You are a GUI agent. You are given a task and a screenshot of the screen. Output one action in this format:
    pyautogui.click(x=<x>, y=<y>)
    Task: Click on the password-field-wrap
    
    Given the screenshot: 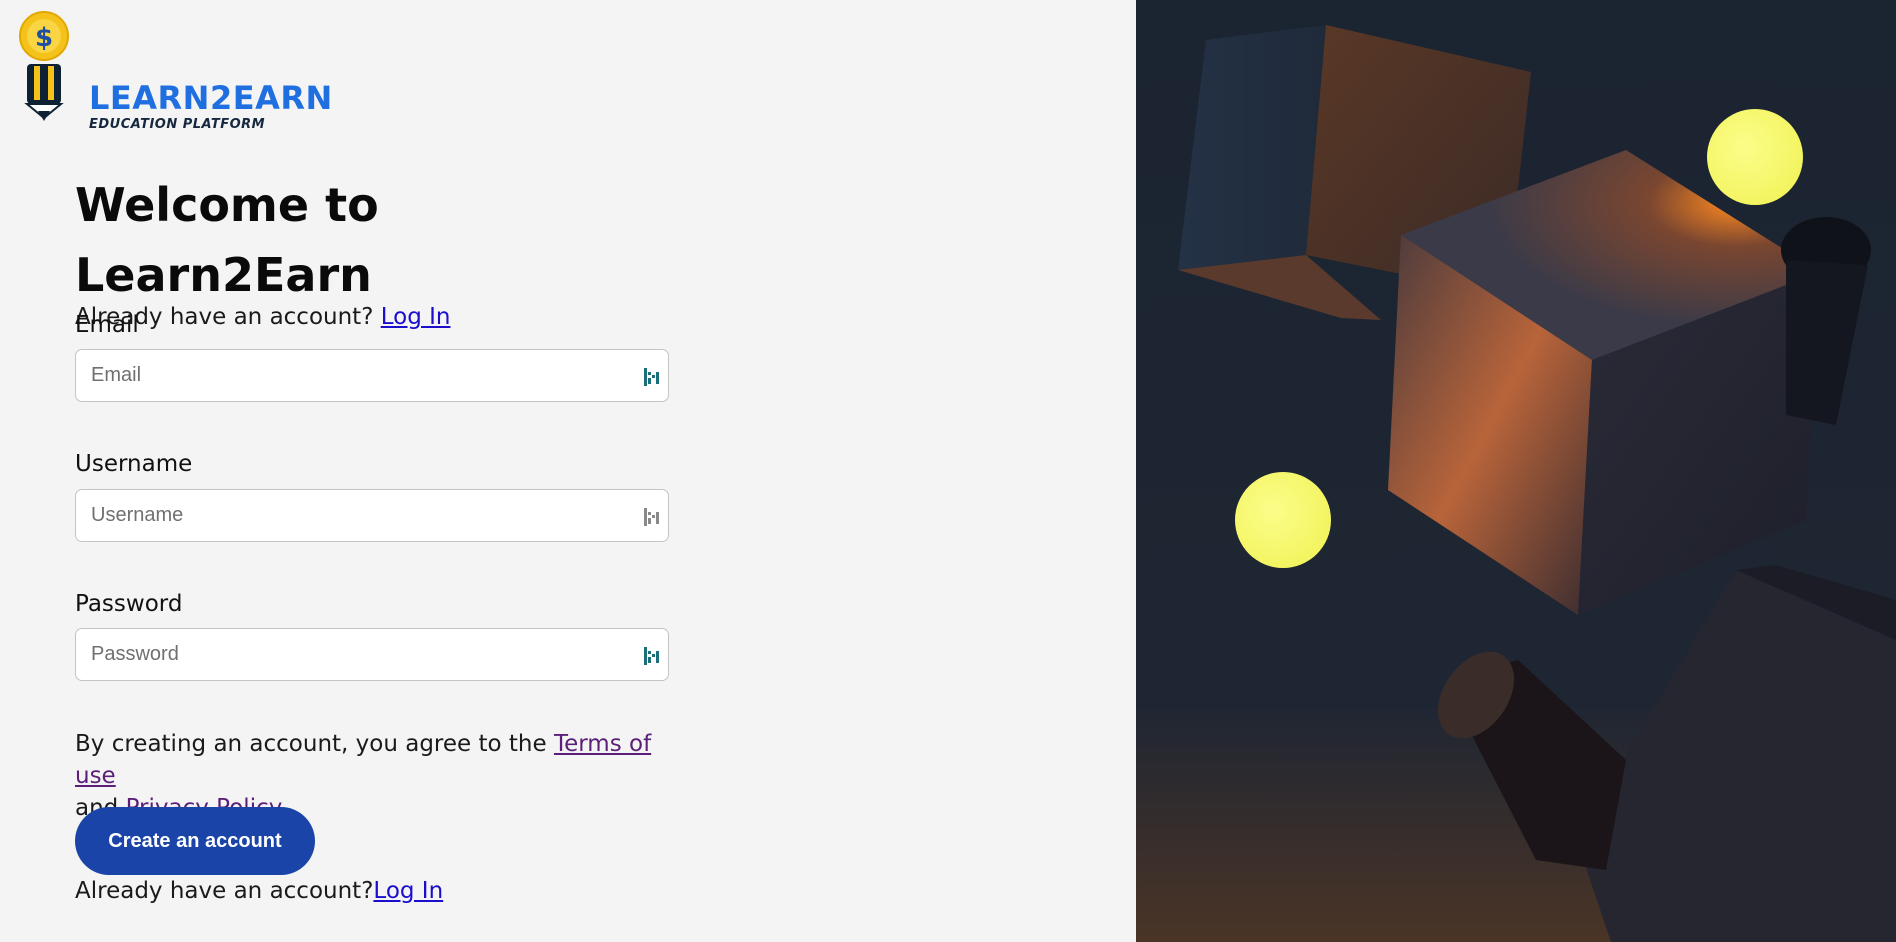 What is the action you would take?
    pyautogui.click(x=372, y=654)
    